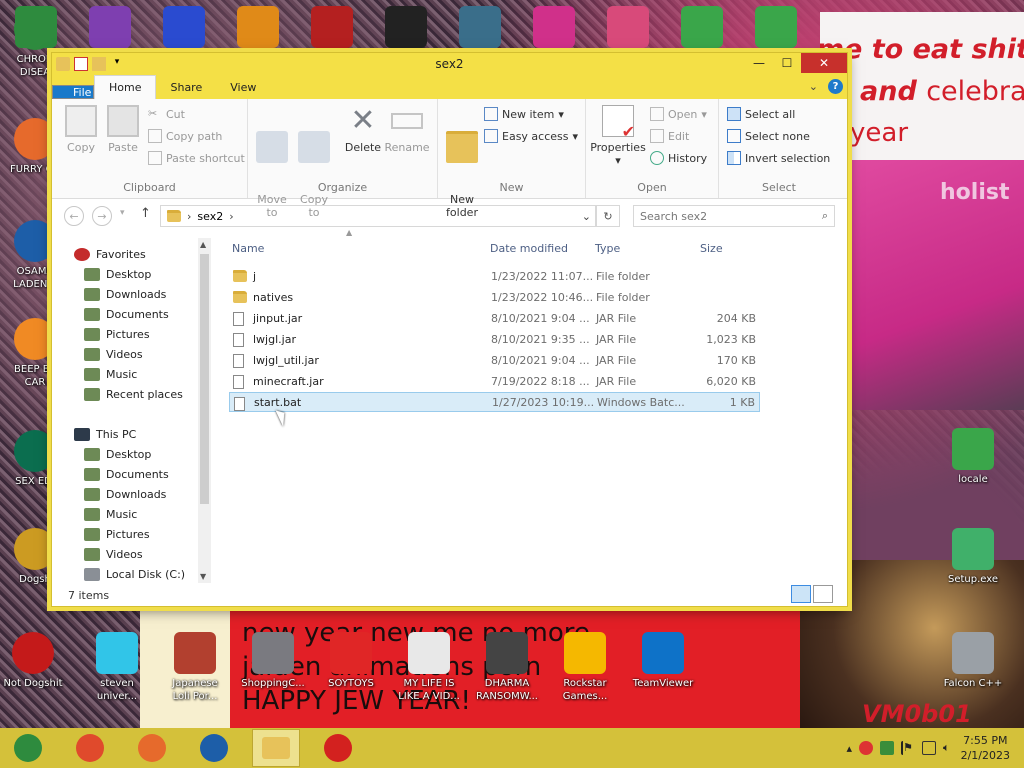 The image size is (1024, 768). I want to click on desktop-shortcut-bottom-7: TeamViewer, so click(663, 661).